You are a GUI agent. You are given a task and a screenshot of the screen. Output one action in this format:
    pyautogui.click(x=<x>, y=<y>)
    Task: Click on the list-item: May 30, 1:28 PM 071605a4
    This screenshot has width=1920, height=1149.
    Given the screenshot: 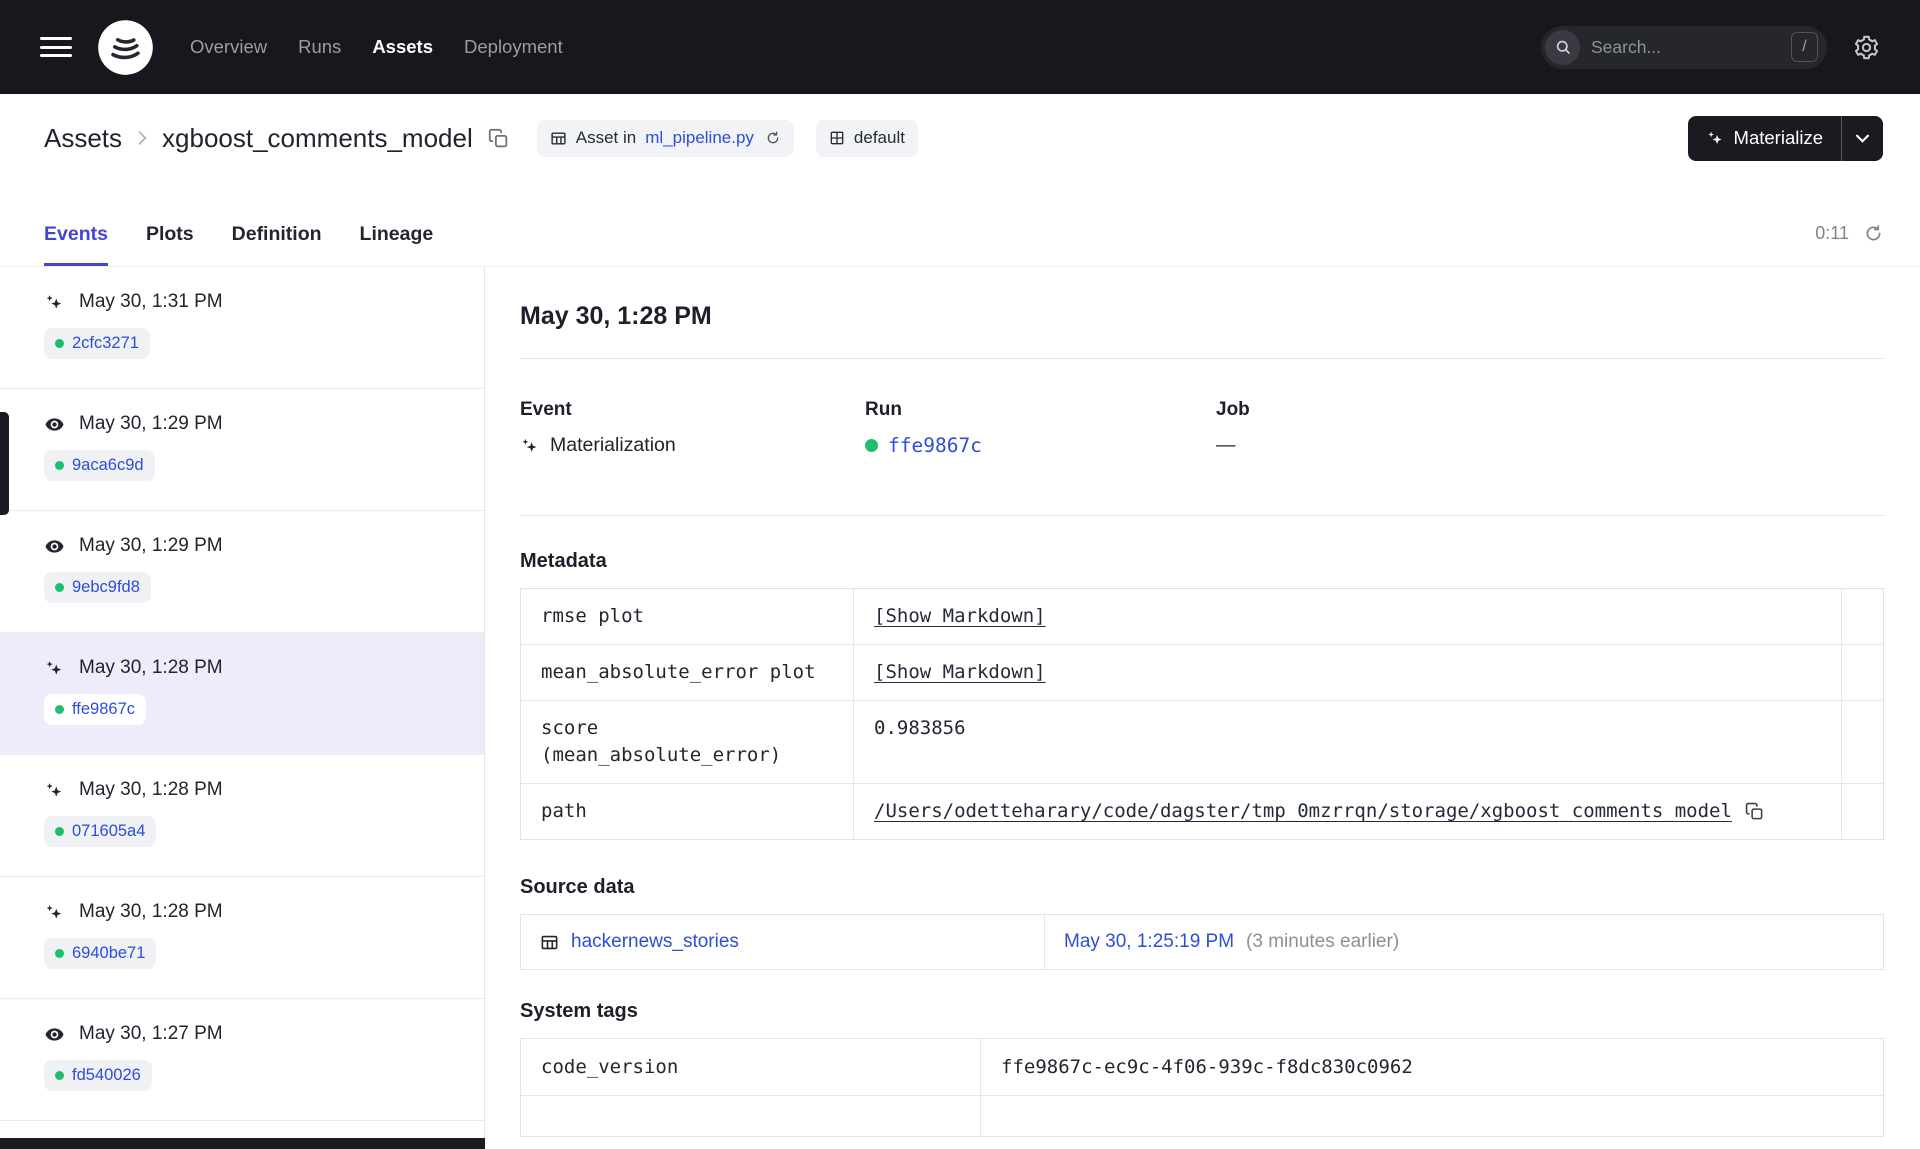 What is the action you would take?
    pyautogui.click(x=242, y=816)
    